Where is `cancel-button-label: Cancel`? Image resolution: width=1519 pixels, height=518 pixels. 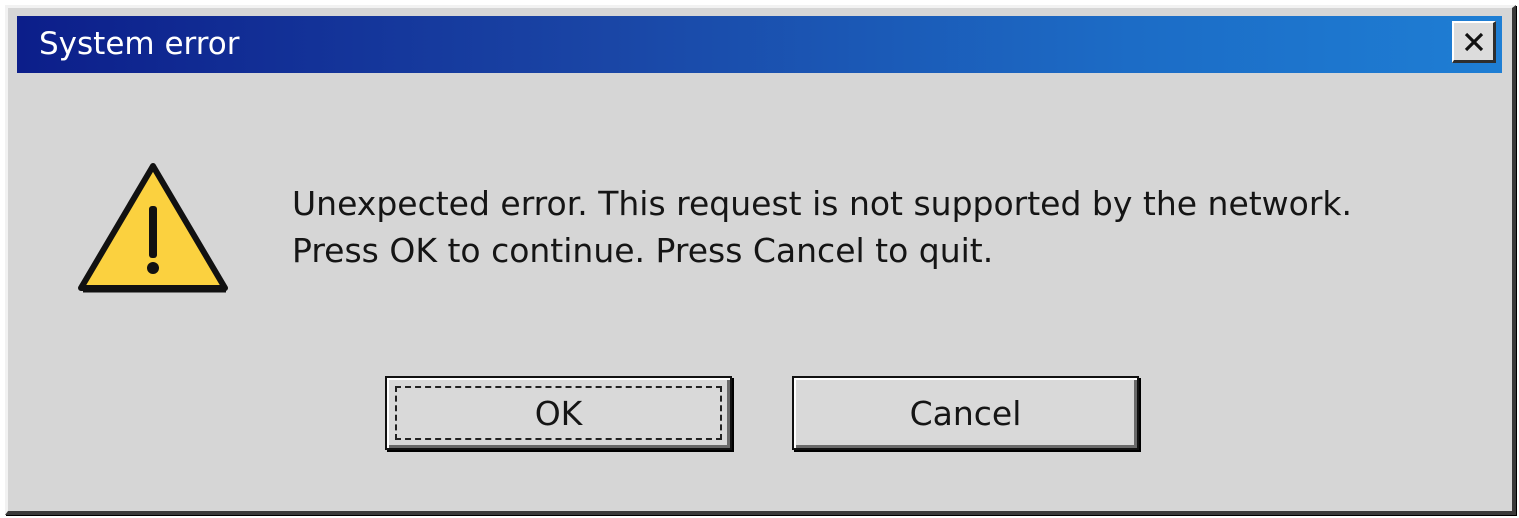 cancel-button-label: Cancel is located at coordinates (965, 413).